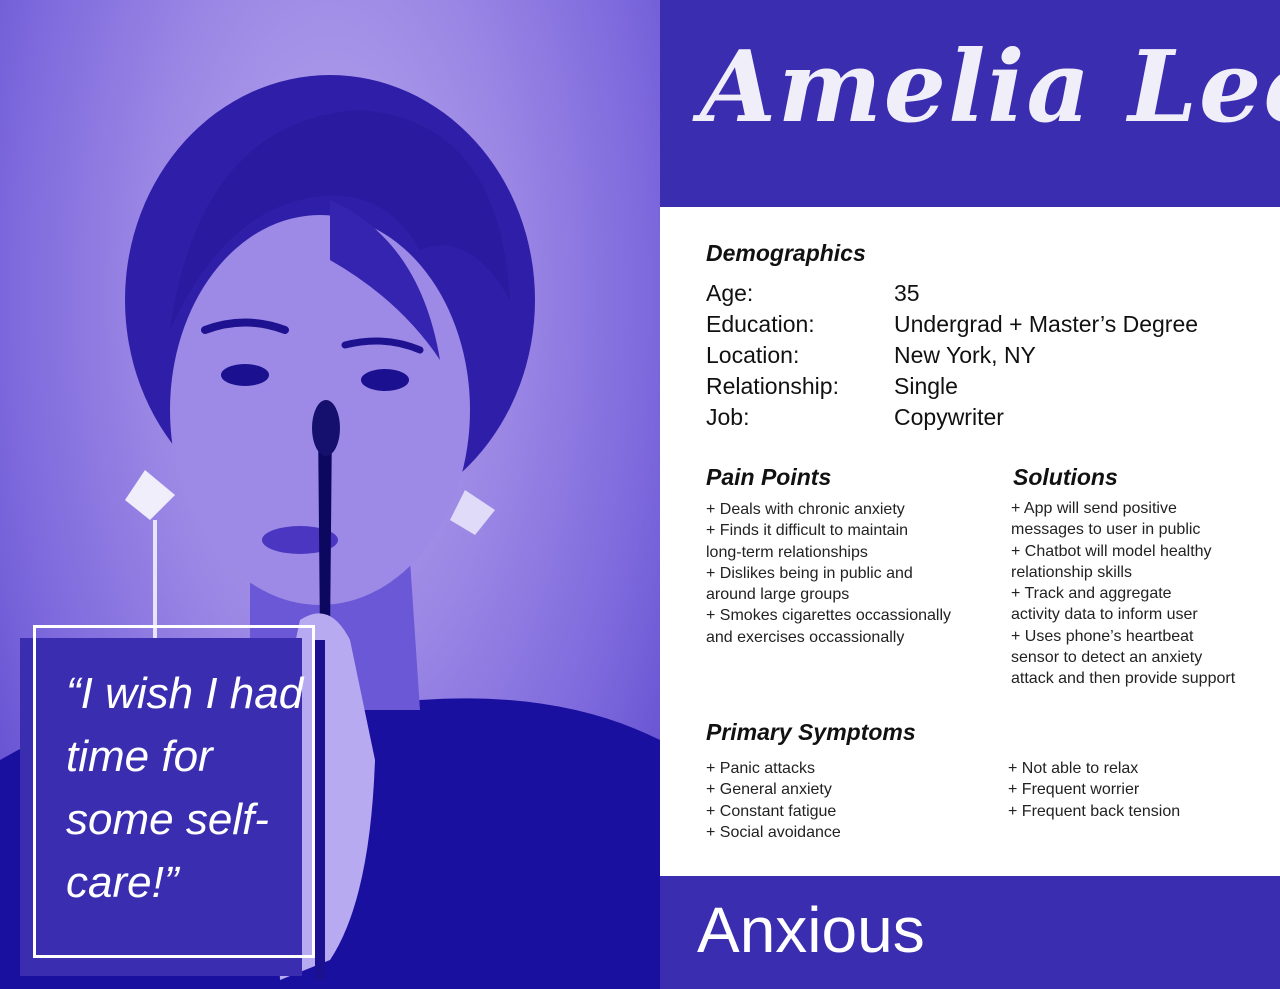 This screenshot has width=1280, height=989. I want to click on list-item: + Frequent back tension, so click(1094, 811).